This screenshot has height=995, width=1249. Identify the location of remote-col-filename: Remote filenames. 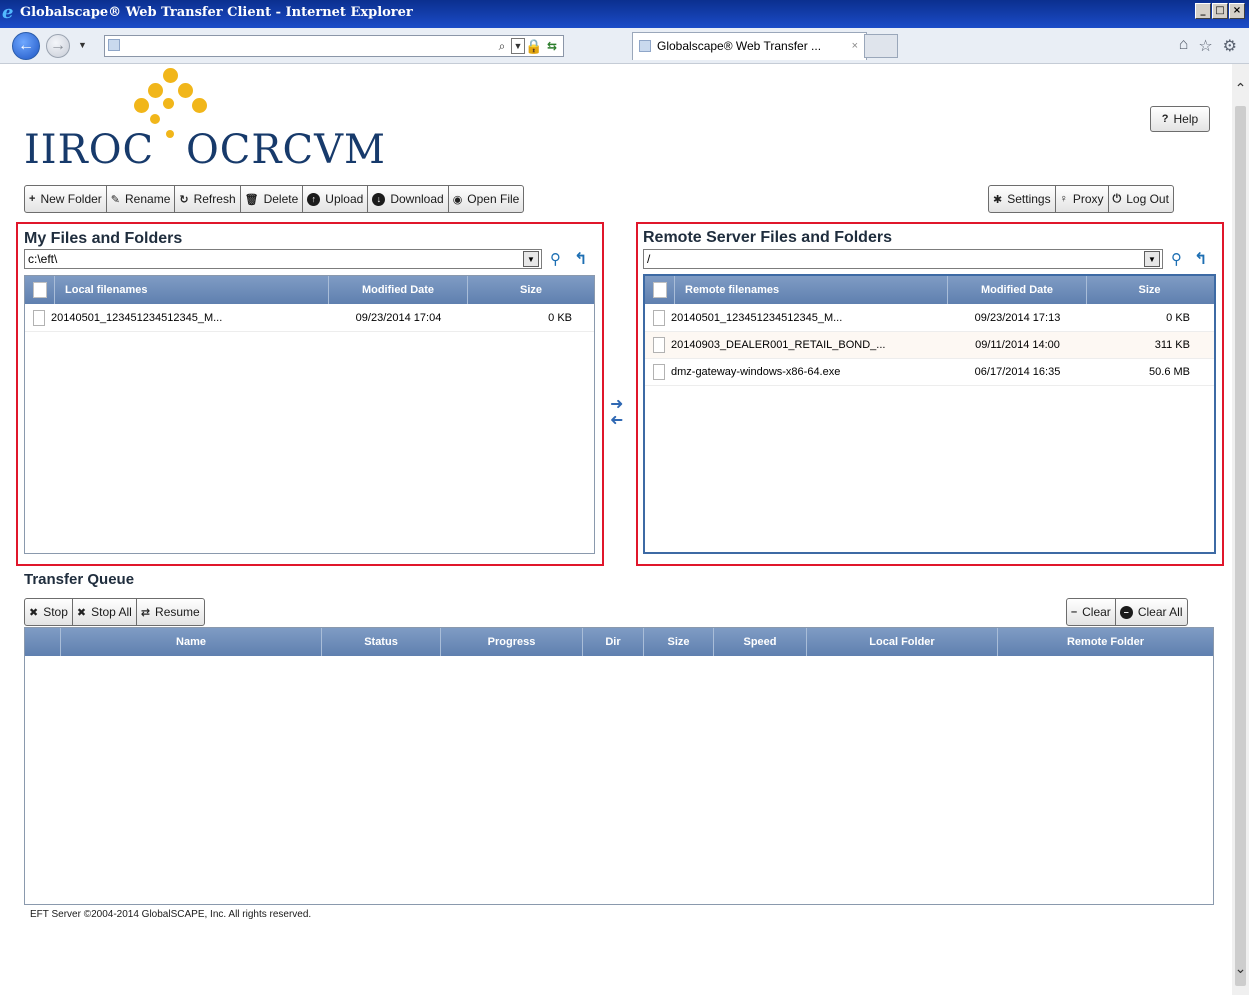
(811, 290).